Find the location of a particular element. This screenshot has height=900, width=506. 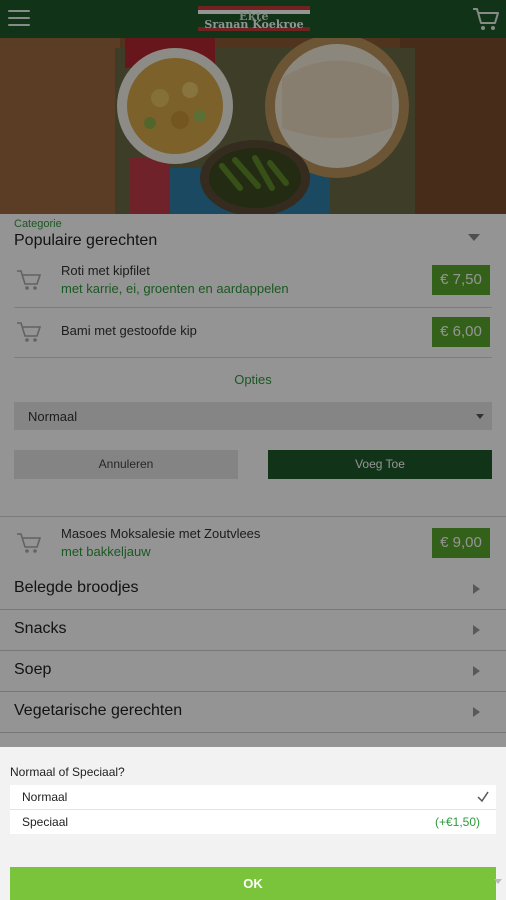

category-row: Belegde broodjes is located at coordinates (253, 589).